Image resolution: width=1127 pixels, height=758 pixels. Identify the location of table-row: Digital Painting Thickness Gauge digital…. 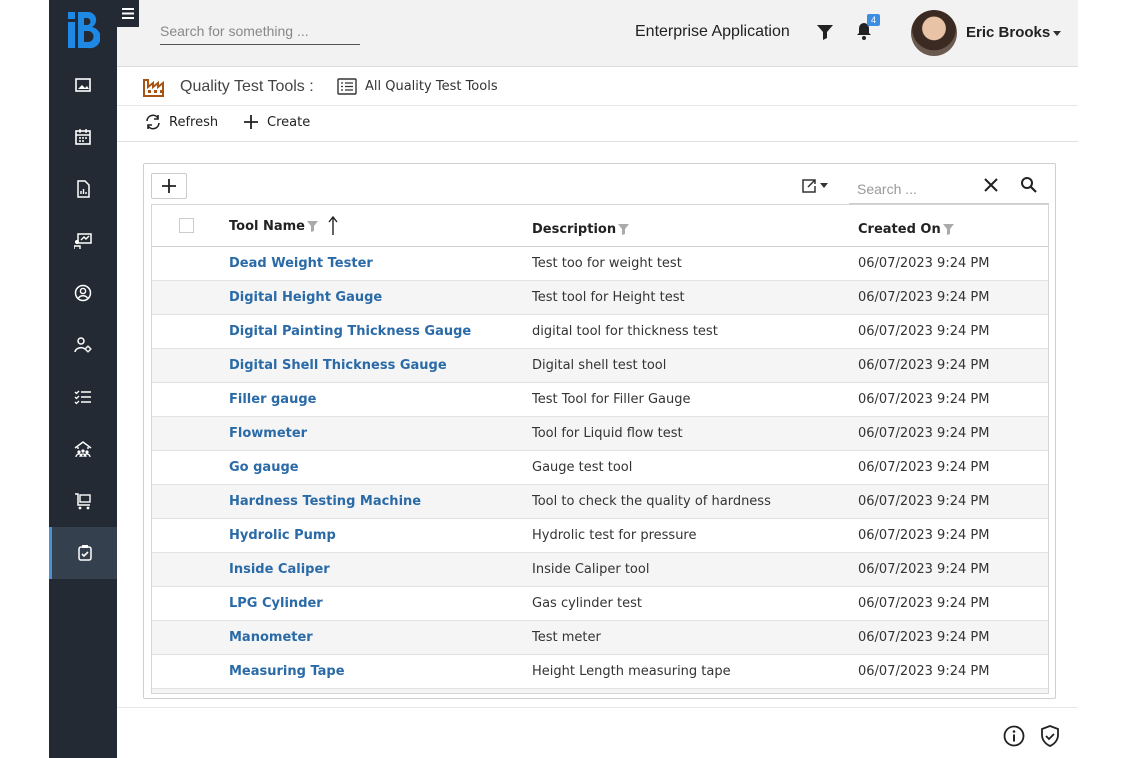
(600, 332).